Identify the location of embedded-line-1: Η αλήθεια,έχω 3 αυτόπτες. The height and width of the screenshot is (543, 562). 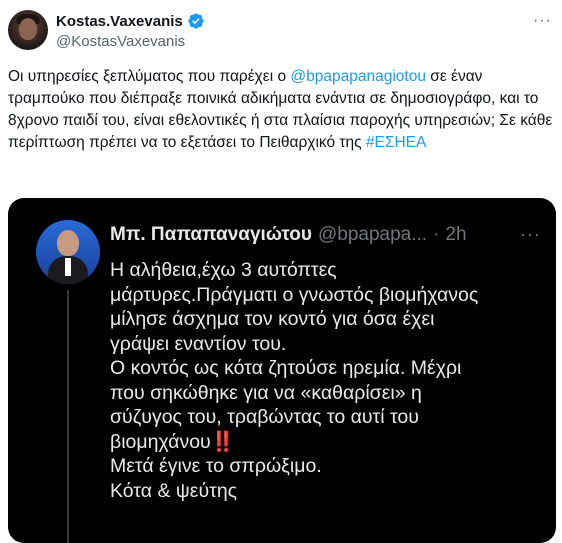
(223, 270).